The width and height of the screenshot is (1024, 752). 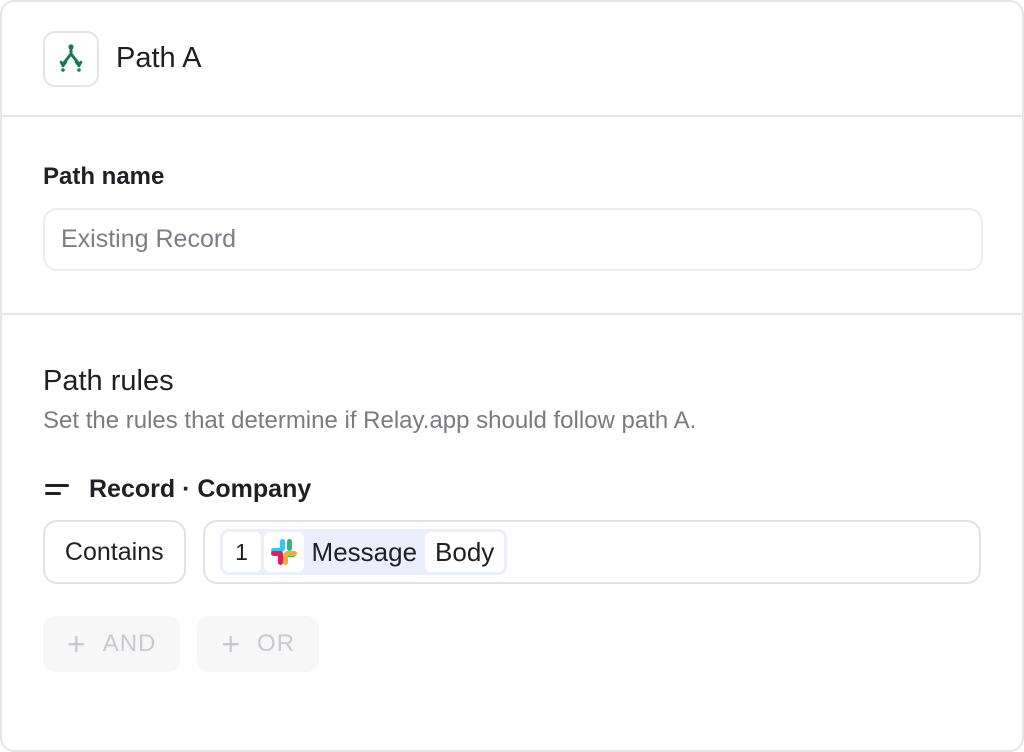 I want to click on add-and-label: AND, so click(x=129, y=643).